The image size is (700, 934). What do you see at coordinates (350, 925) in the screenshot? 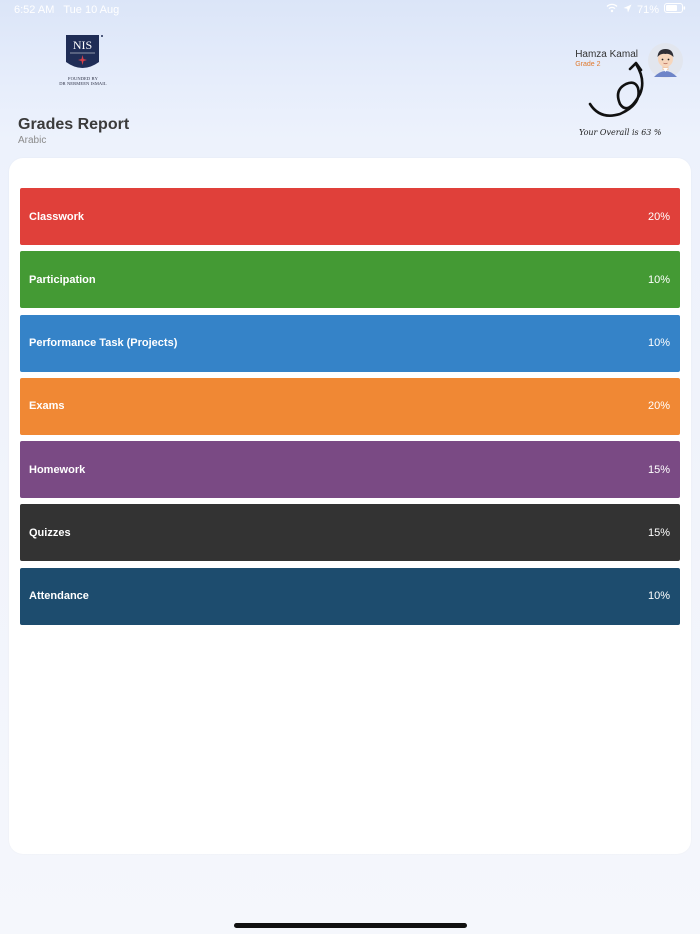
I see `home-indicator` at bounding box center [350, 925].